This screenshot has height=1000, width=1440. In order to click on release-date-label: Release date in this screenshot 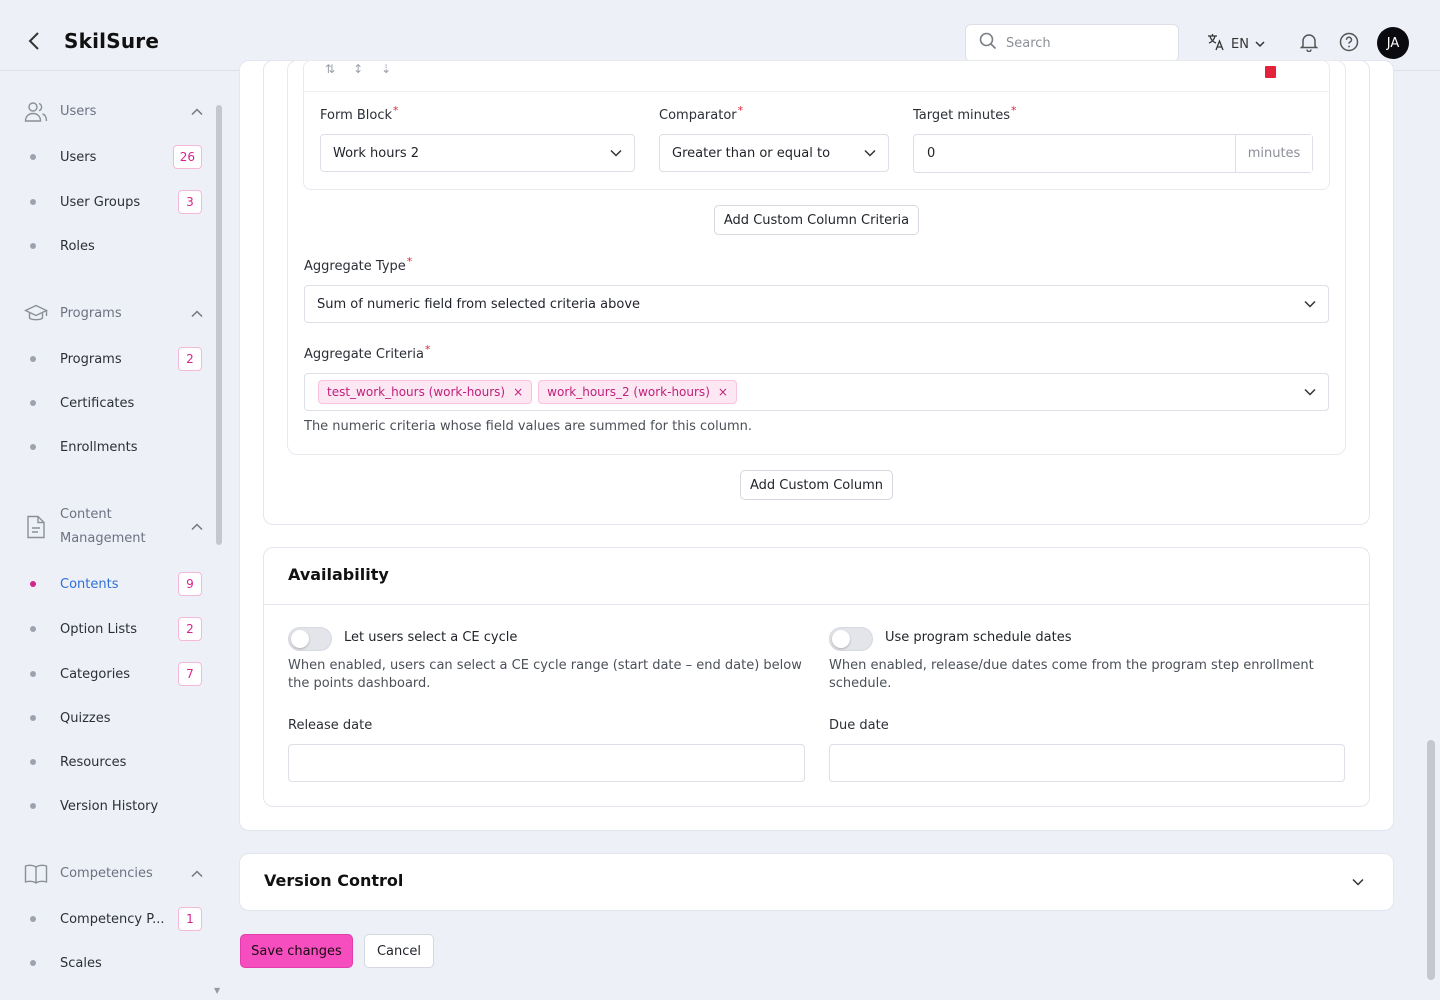, I will do `click(330, 725)`.